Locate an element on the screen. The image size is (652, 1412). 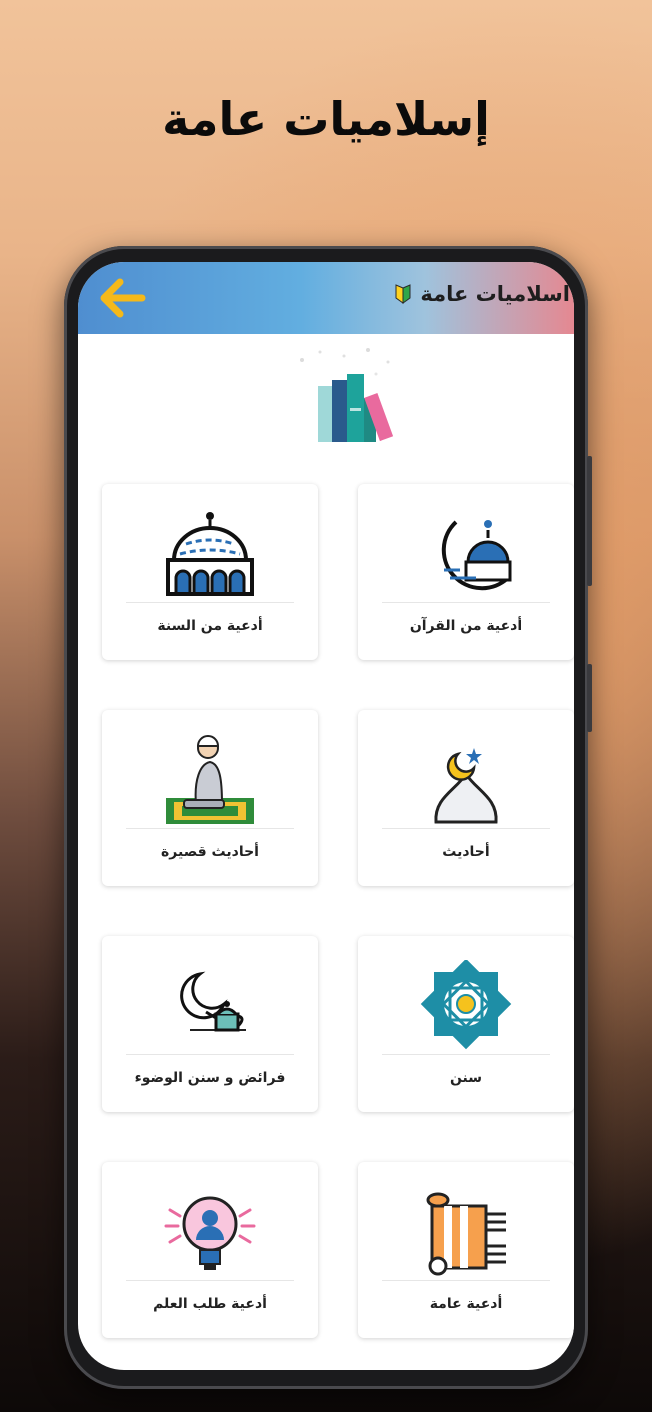
app-bar-title: اسلاميات عامة is located at coordinates (495, 294).